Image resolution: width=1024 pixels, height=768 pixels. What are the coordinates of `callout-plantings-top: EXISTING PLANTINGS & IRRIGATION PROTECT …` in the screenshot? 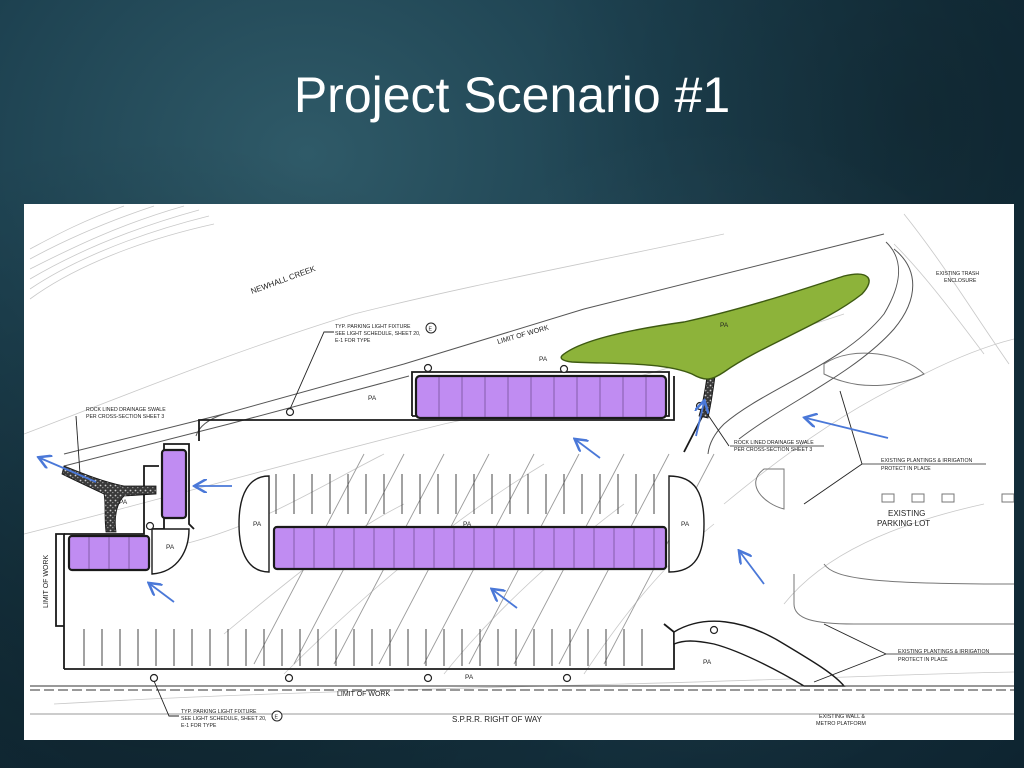 It's located at (924, 465).